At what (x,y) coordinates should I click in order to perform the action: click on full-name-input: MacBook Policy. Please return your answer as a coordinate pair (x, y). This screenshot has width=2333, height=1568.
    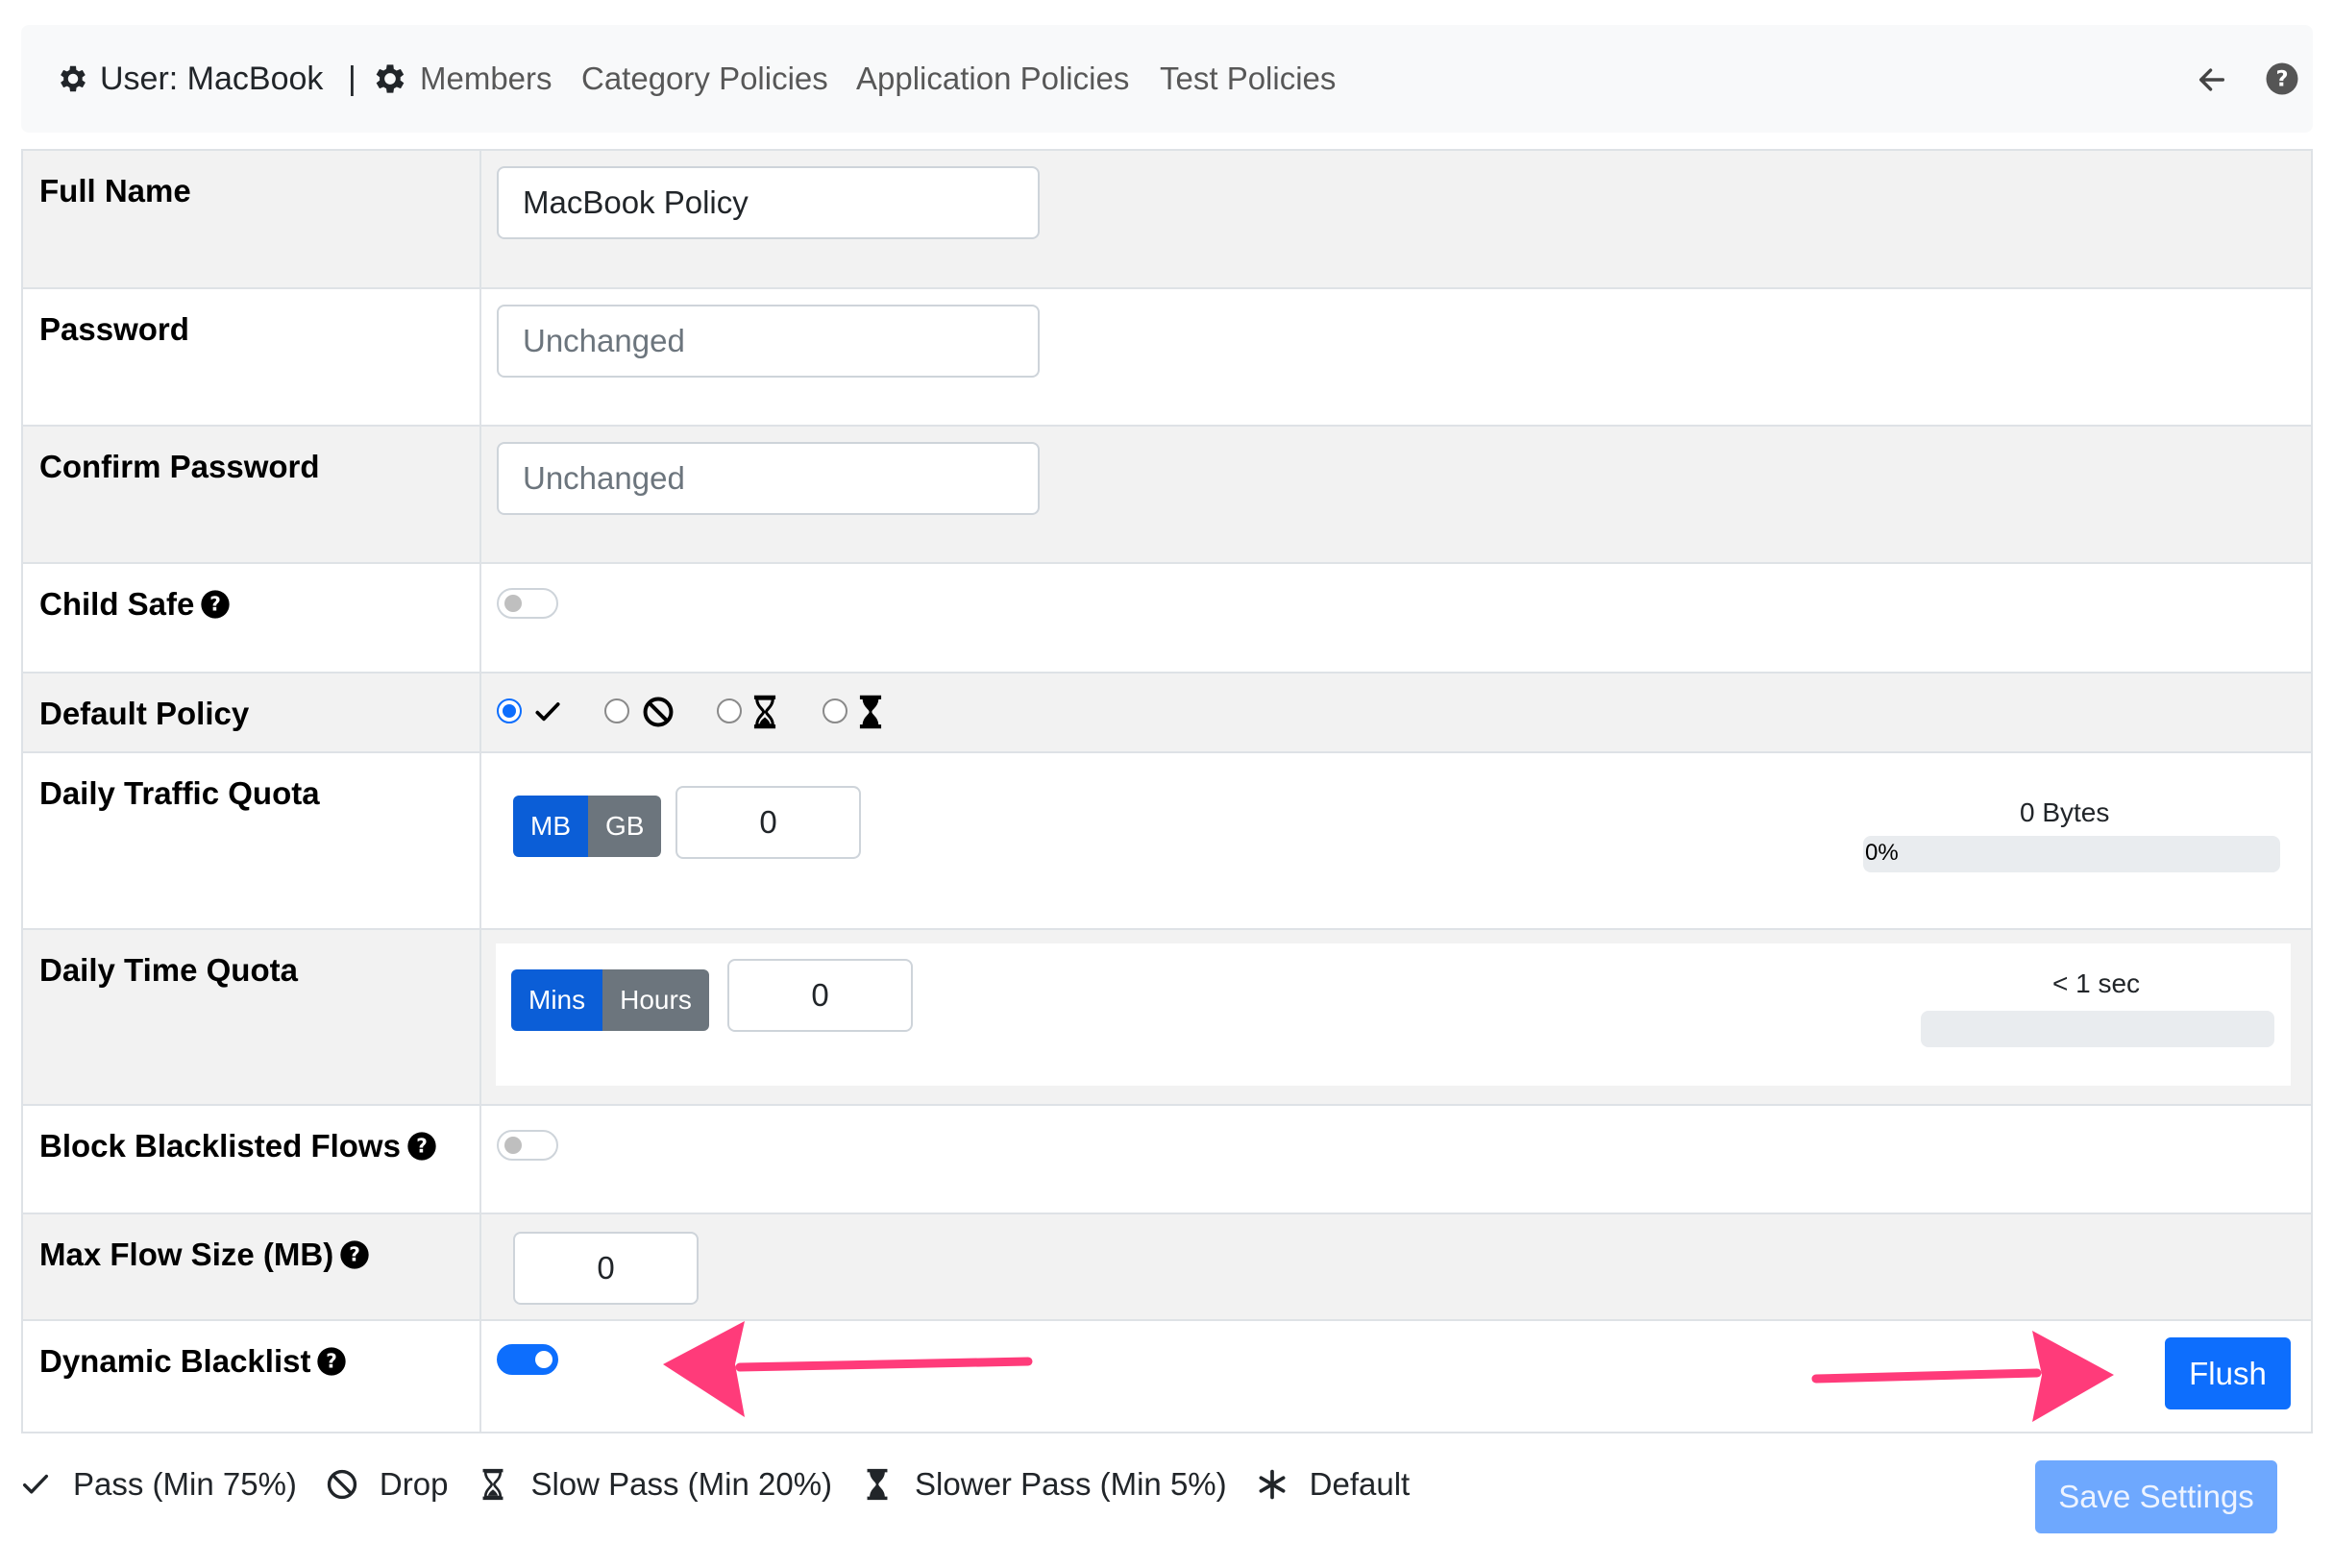
    Looking at the image, I should click on (768, 202).